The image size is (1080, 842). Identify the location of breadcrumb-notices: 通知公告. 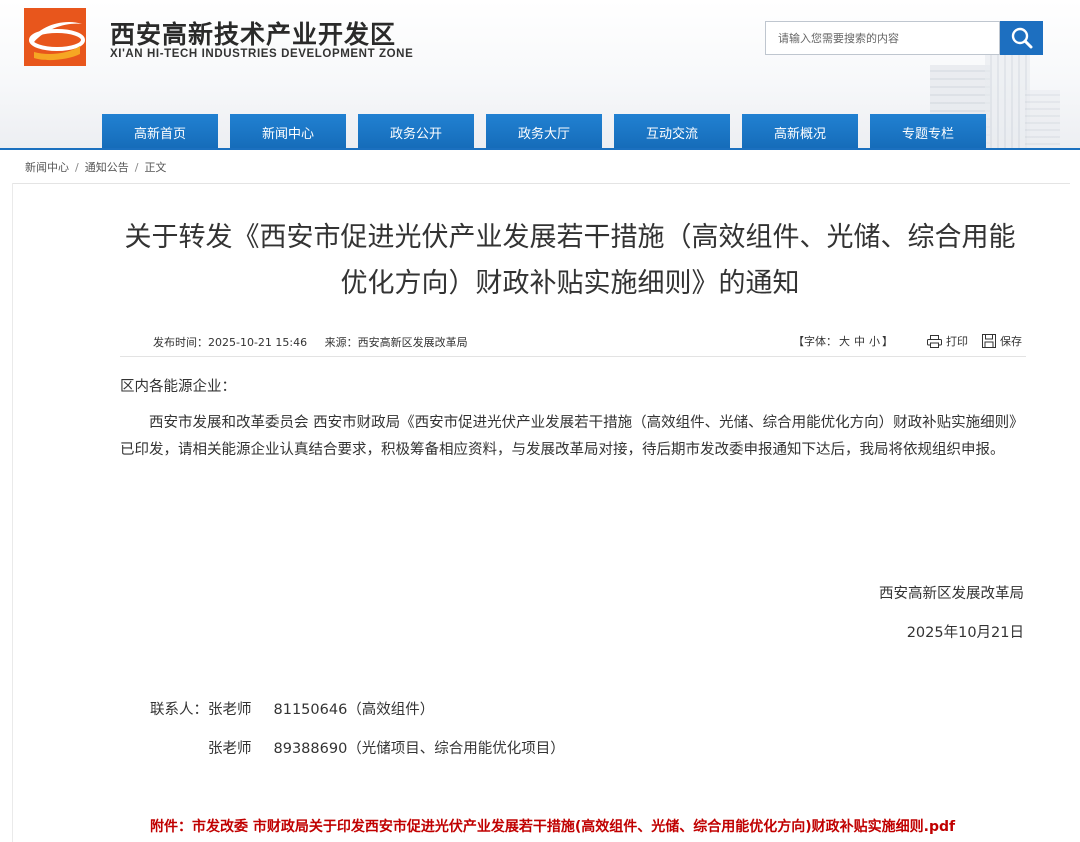
(107, 167).